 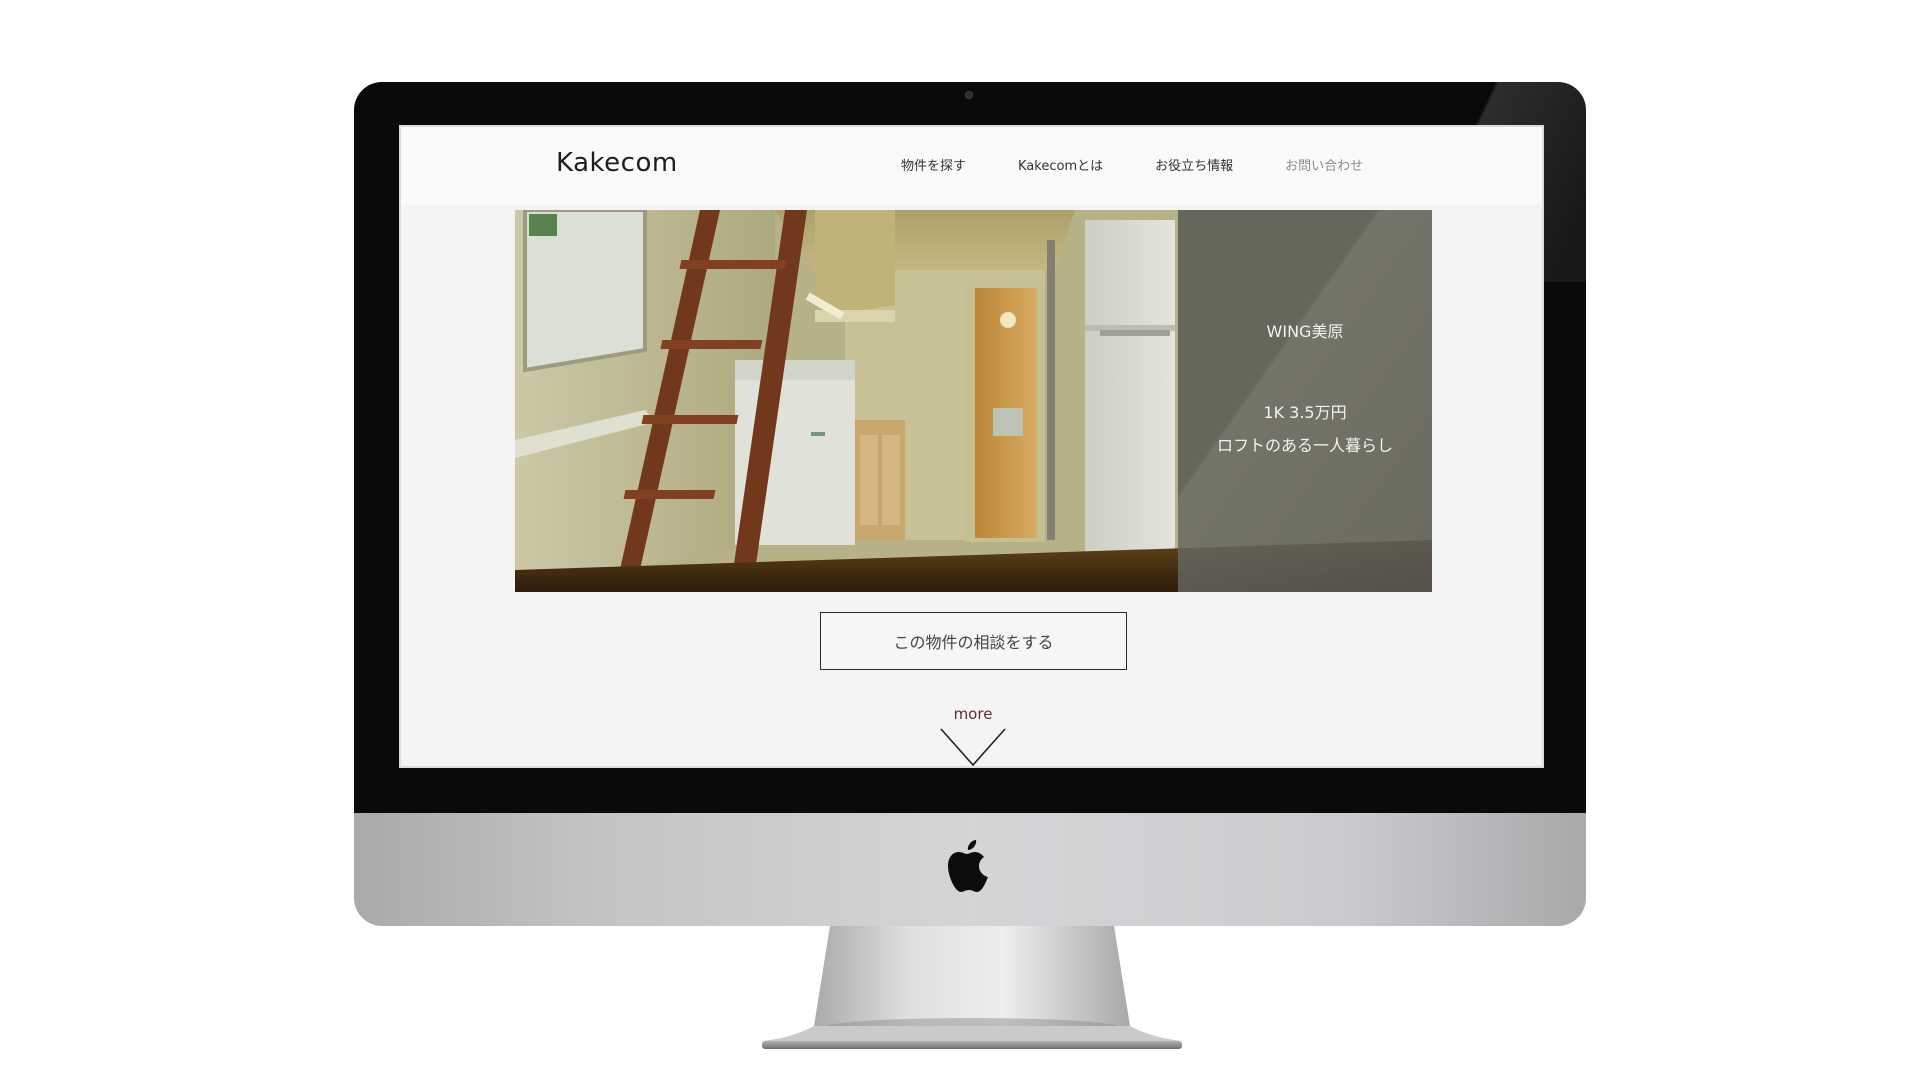 What do you see at coordinates (1324, 167) in the screenshot?
I see `nav-item-contact: お問い合わせ` at bounding box center [1324, 167].